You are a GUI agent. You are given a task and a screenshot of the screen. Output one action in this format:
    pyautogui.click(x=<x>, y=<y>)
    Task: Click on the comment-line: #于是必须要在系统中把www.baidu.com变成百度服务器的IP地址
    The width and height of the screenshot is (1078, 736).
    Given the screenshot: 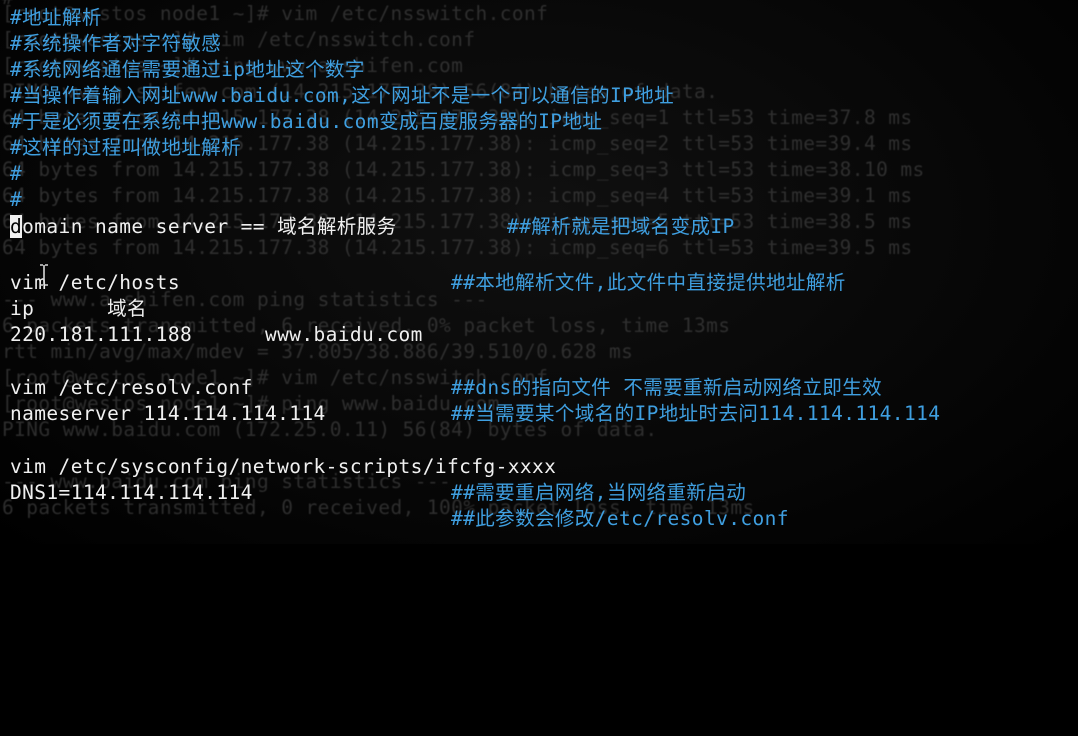 What is the action you would take?
    pyautogui.click(x=306, y=121)
    